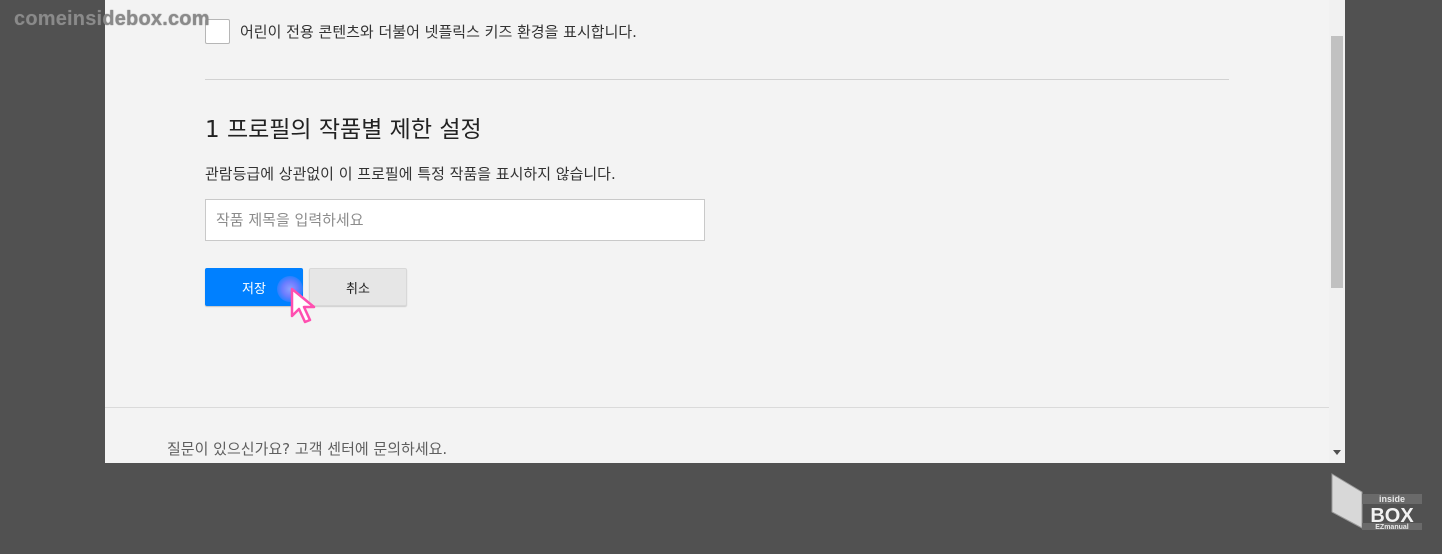 This screenshot has height=554, width=1442. What do you see at coordinates (307, 448) in the screenshot?
I see `help-center-text: 질문이 있으신가요? 고객 센터에 문의하세요.` at bounding box center [307, 448].